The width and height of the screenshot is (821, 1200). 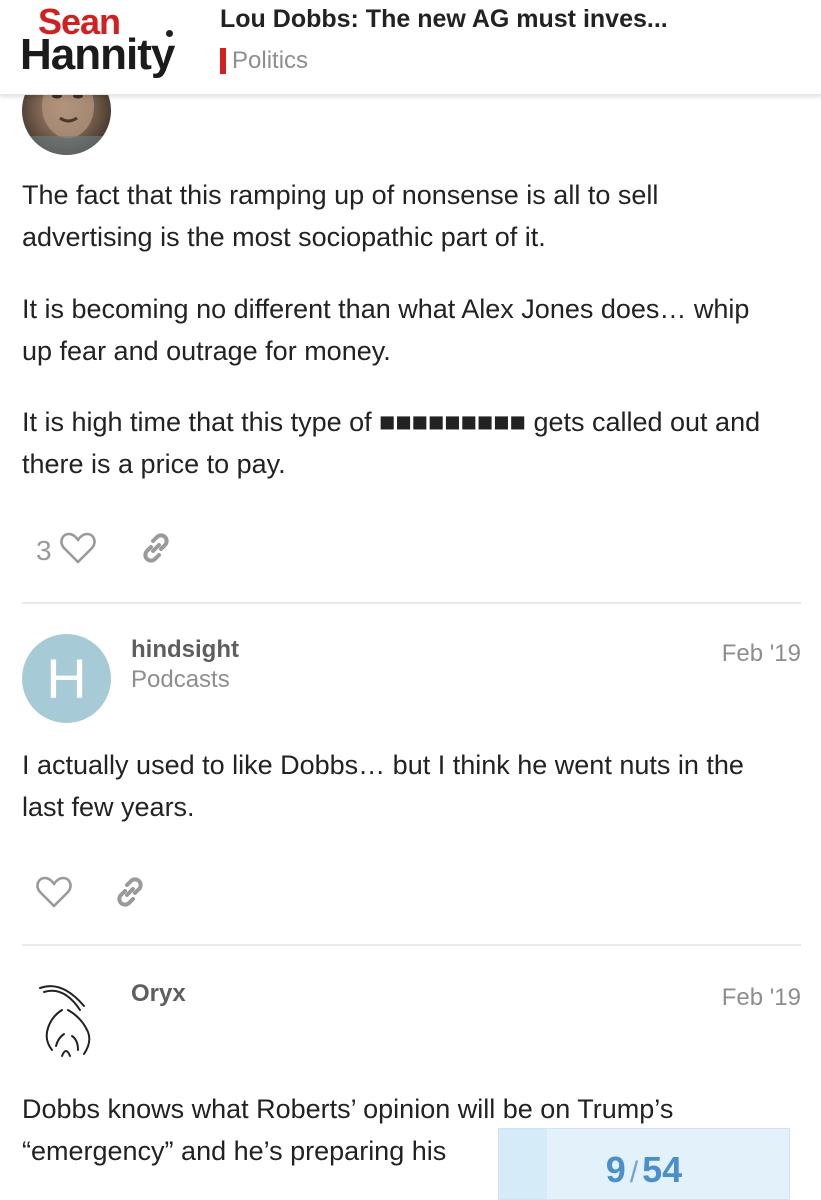 I want to click on user-avatar: H, so click(x=66, y=678).